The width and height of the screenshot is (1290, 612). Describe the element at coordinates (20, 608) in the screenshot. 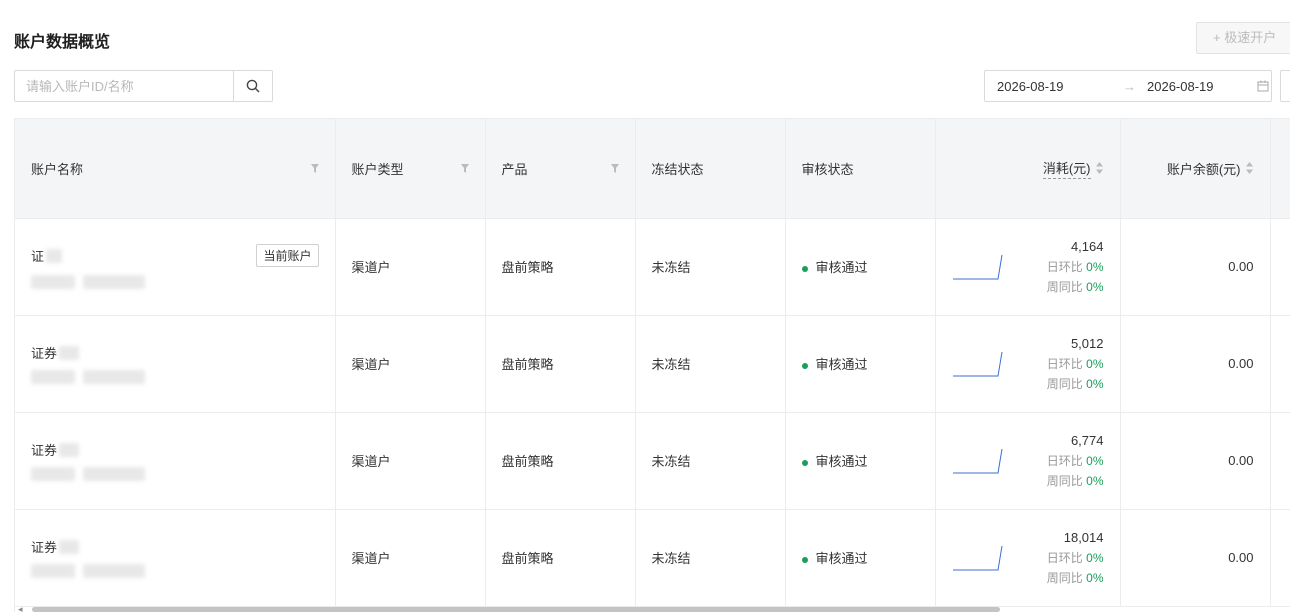

I see `scroll-left-arrow-icon: ◂` at that location.